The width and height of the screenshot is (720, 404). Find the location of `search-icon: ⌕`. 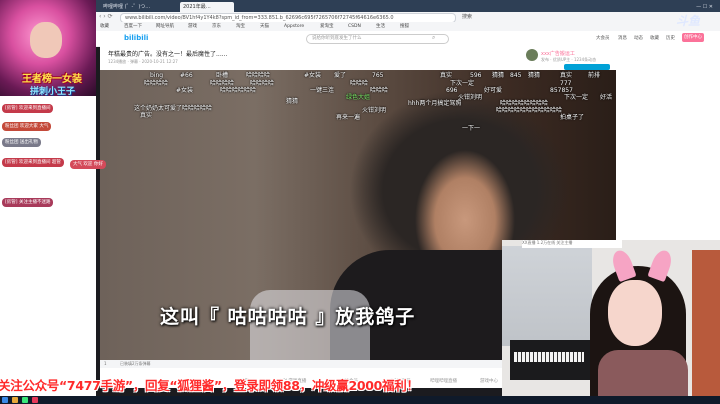

search-icon: ⌕ is located at coordinates (433, 38).